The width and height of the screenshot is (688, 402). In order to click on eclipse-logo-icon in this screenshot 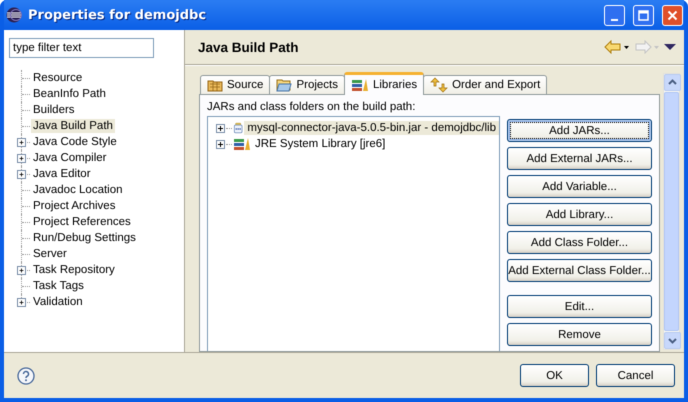, I will do `click(14, 15)`.